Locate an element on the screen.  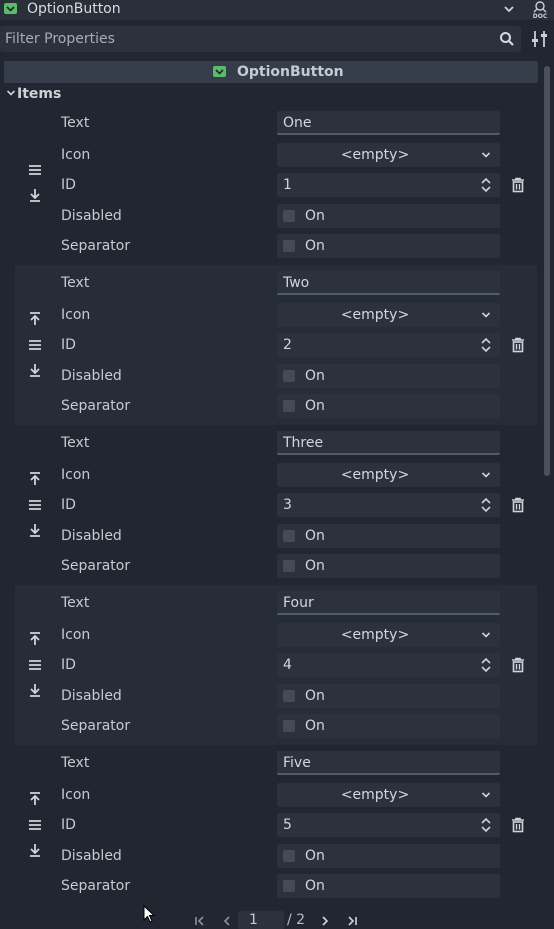
node-selector: OptionButton is located at coordinates (277, 10).